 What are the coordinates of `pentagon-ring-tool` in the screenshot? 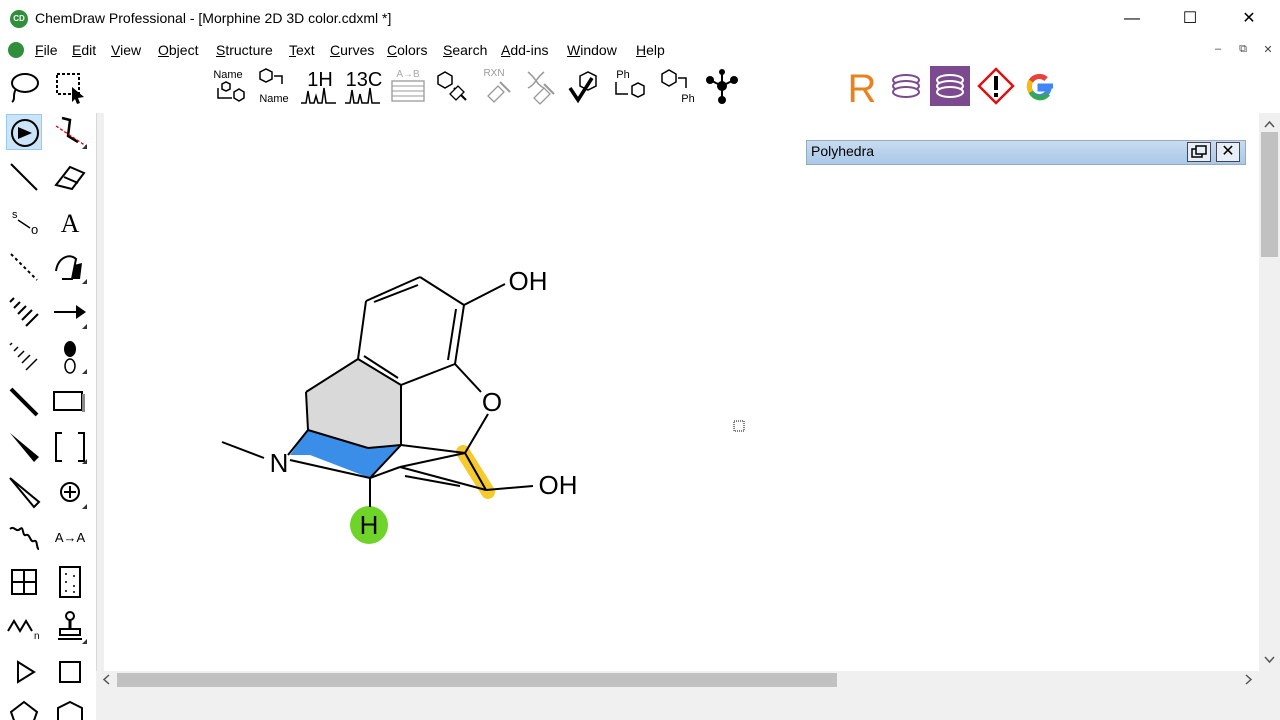 It's located at (24, 708).